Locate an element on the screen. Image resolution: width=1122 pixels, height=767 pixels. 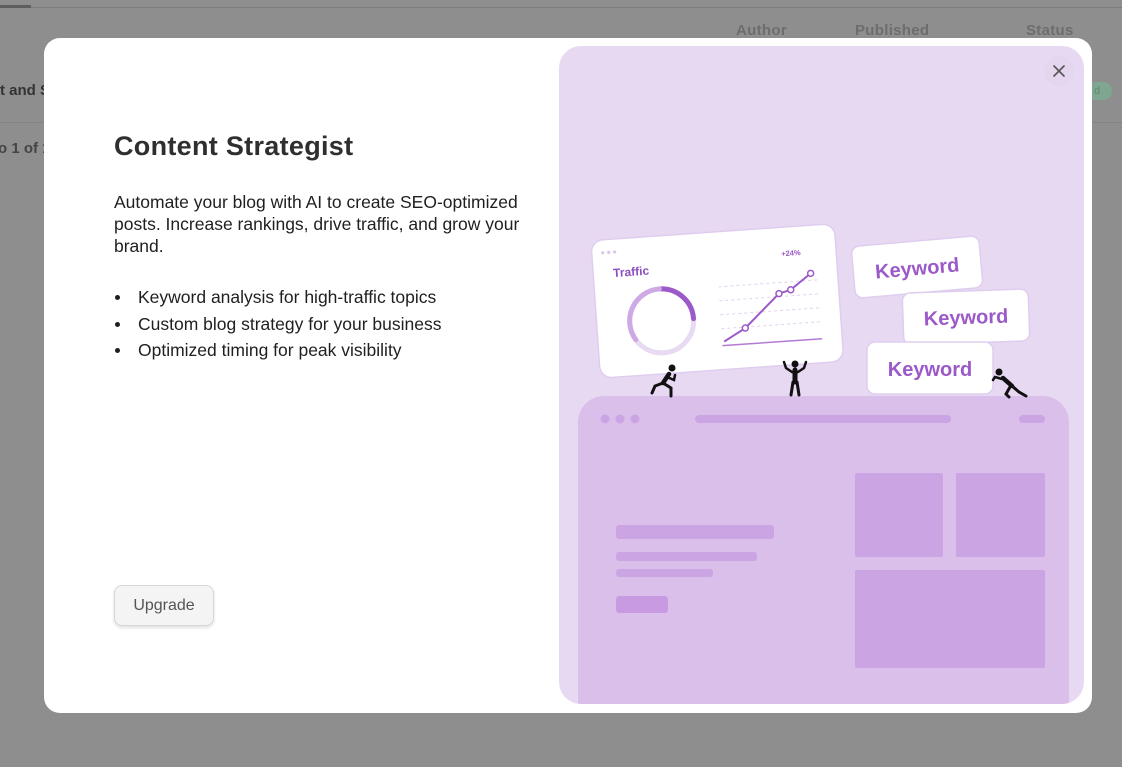
traffic-card-badge: +24% is located at coordinates (791, 253).